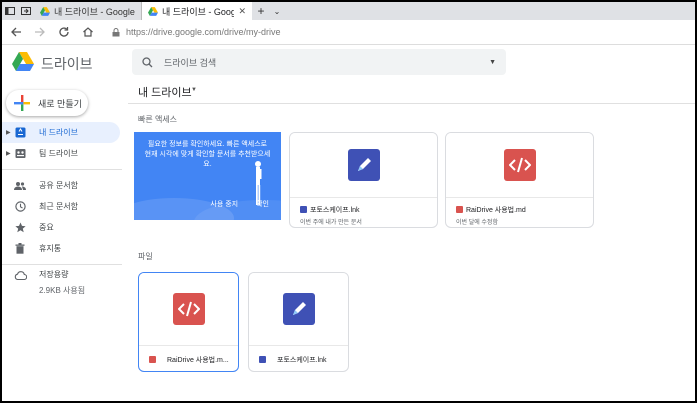  I want to click on file-meta: RaiDrive 사용법.md 이번 달에 수정함, so click(519, 212).